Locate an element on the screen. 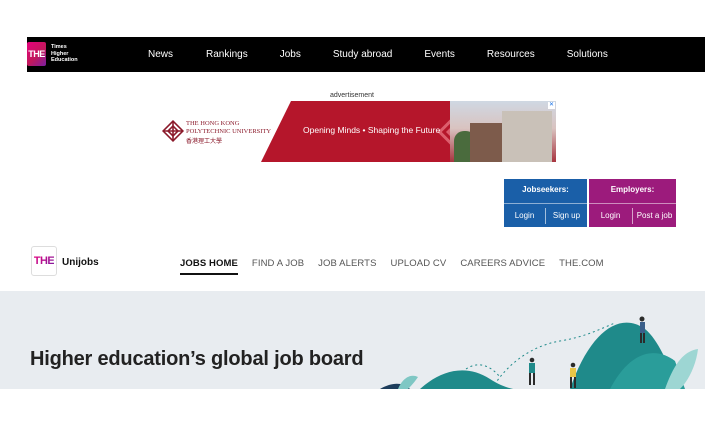 This screenshot has width=705, height=427. nav-link-jobs: Jobs is located at coordinates (290, 54).